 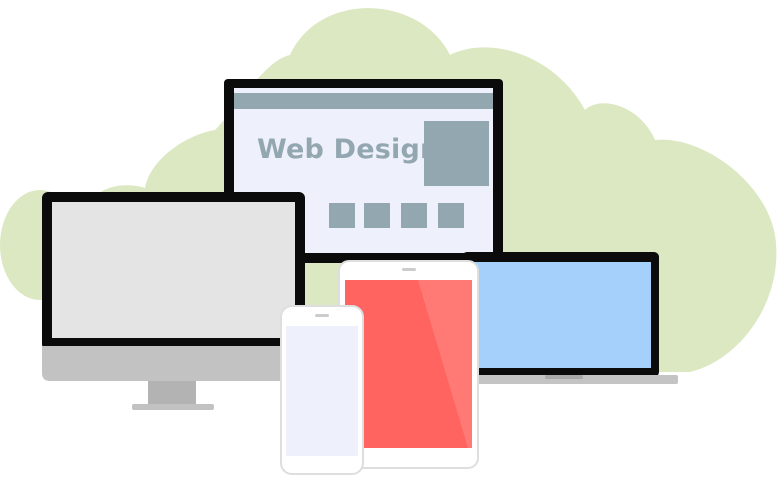 What do you see at coordinates (322, 315) in the screenshot?
I see `phone-speaker` at bounding box center [322, 315].